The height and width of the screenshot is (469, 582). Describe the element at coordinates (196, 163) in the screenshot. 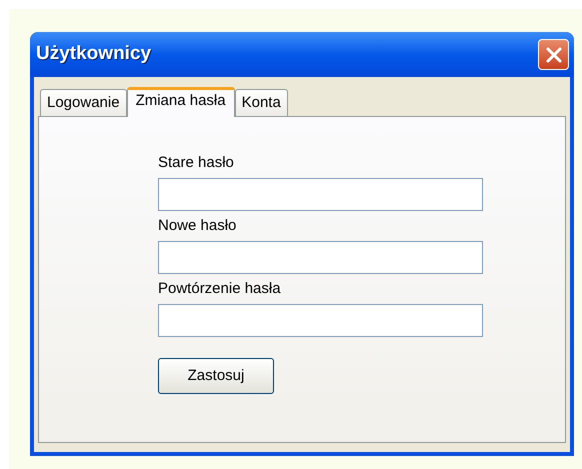

I see `field-label: Stare hasło` at that location.